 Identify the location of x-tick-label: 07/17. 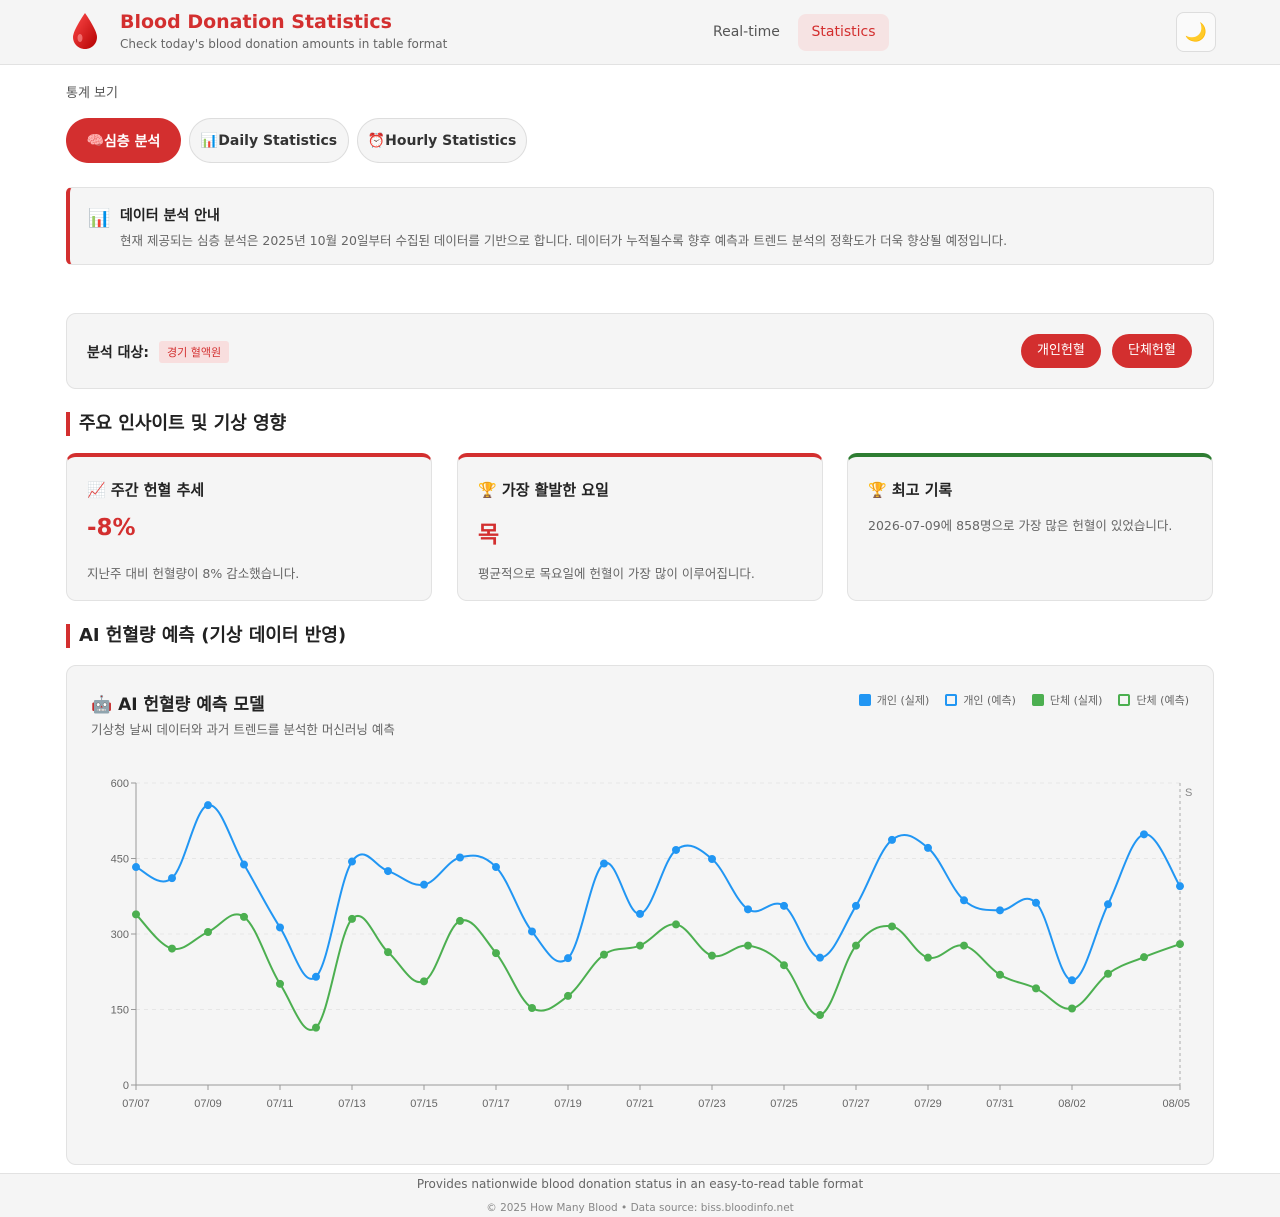
(496, 1104).